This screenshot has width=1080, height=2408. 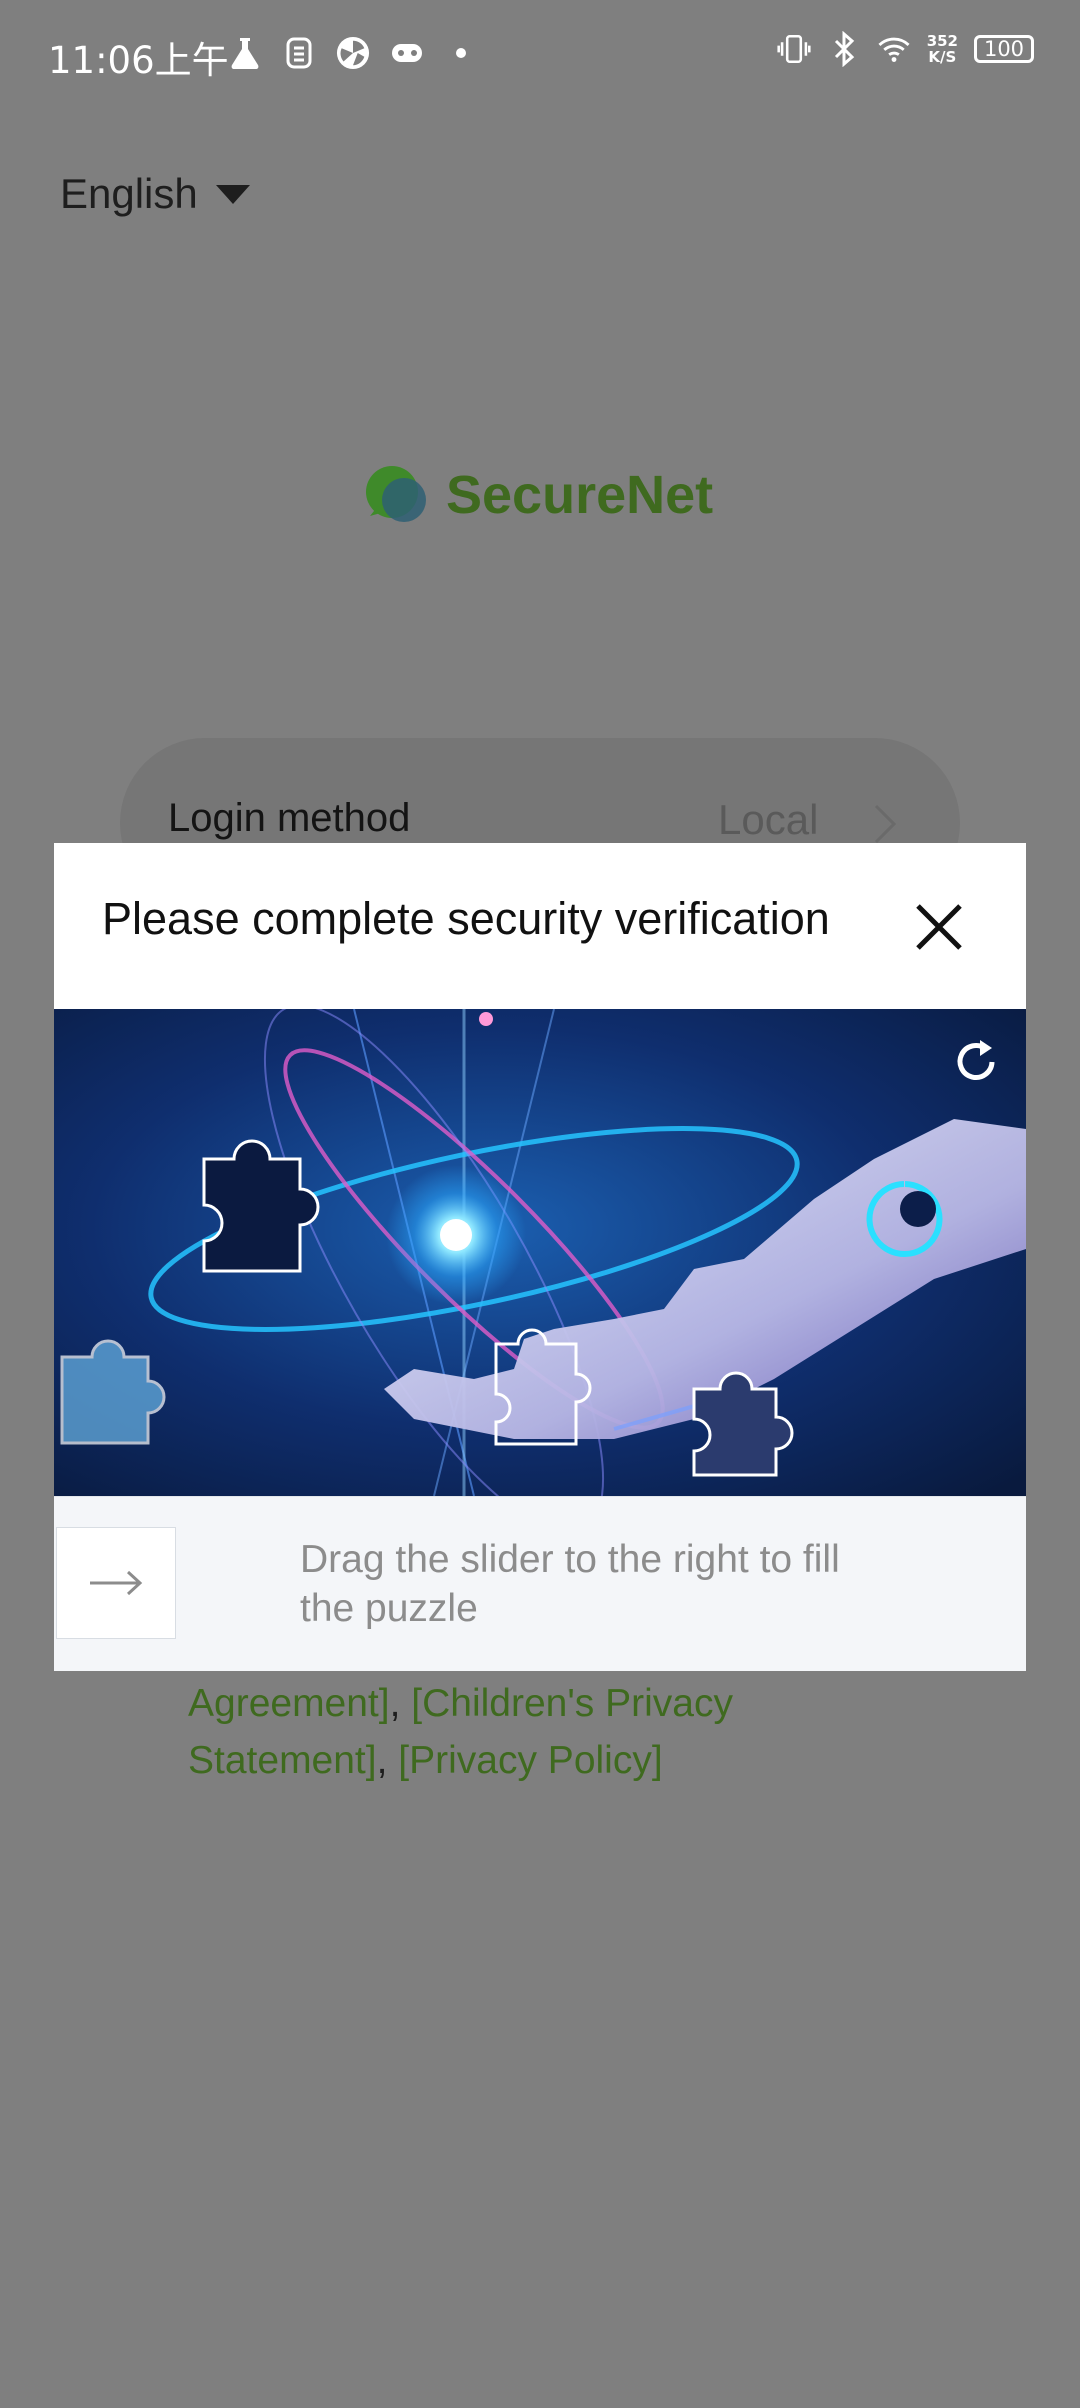 I want to click on slider-handle, so click(x=116, y=1583).